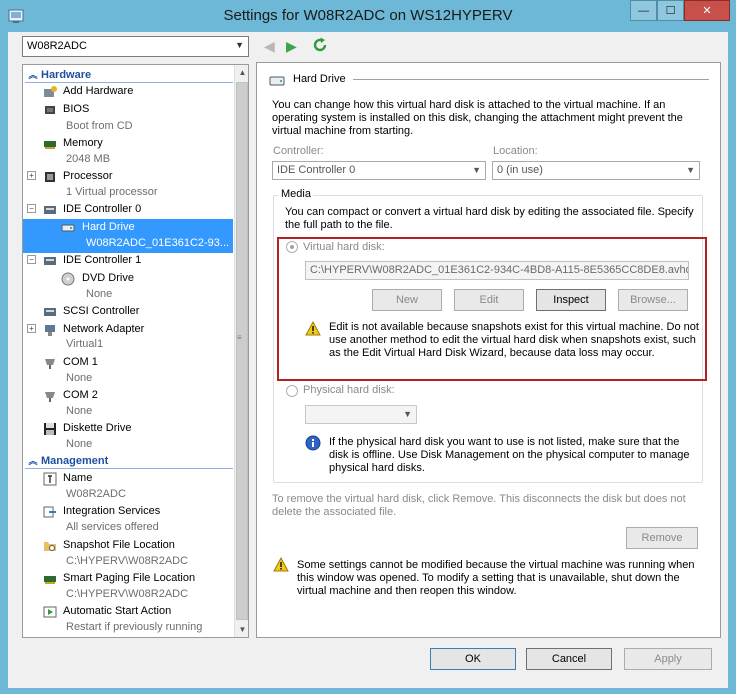 This screenshot has width=736, height=694. What do you see at coordinates (135, 46) in the screenshot?
I see `vm-selector-dropdown: W08R2ADC ▼` at bounding box center [135, 46].